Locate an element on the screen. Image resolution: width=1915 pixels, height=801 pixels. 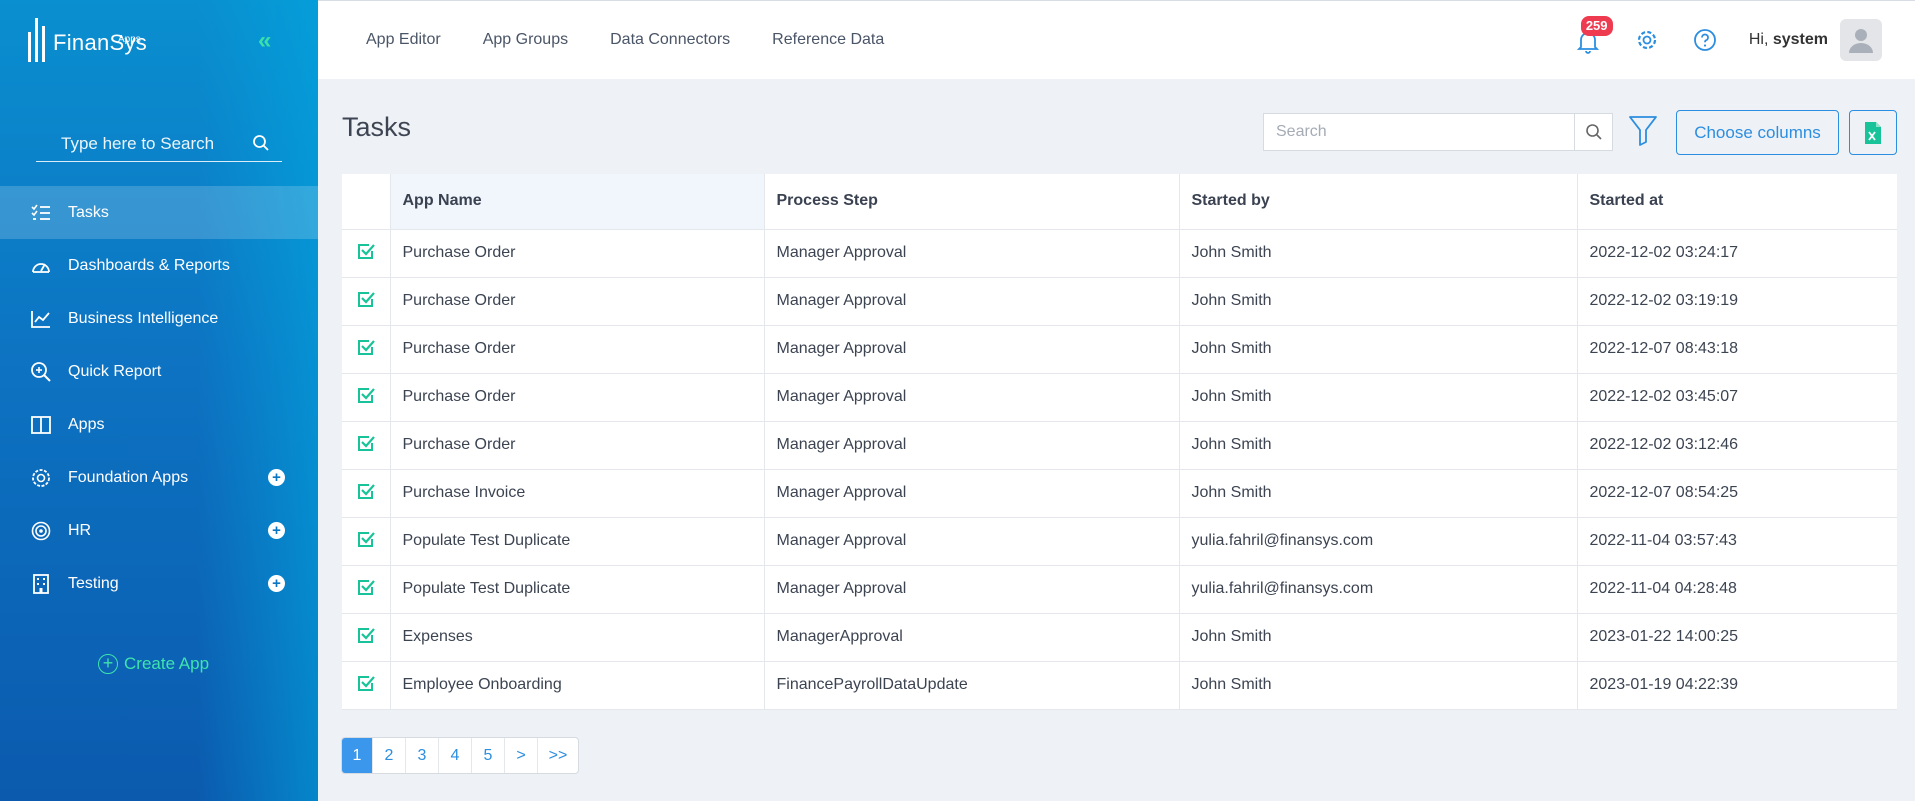
cell-process-step: FinancePayrollDataUpdate is located at coordinates (972, 685).